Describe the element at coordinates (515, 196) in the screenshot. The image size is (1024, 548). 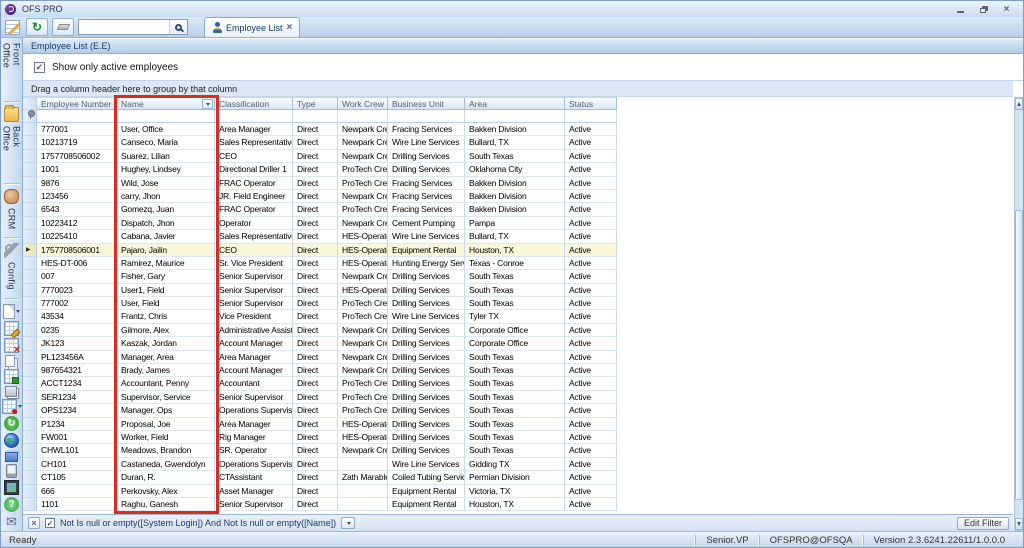
I see `grid-cell: Bakken Division` at that location.